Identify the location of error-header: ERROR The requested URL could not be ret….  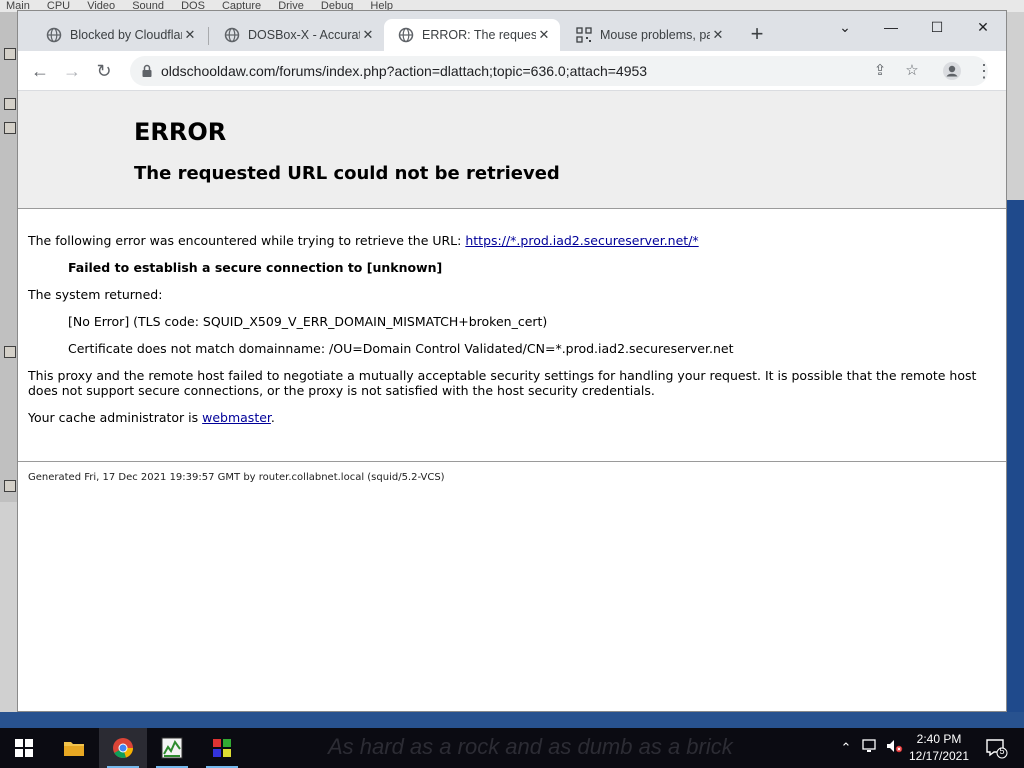
(512, 150).